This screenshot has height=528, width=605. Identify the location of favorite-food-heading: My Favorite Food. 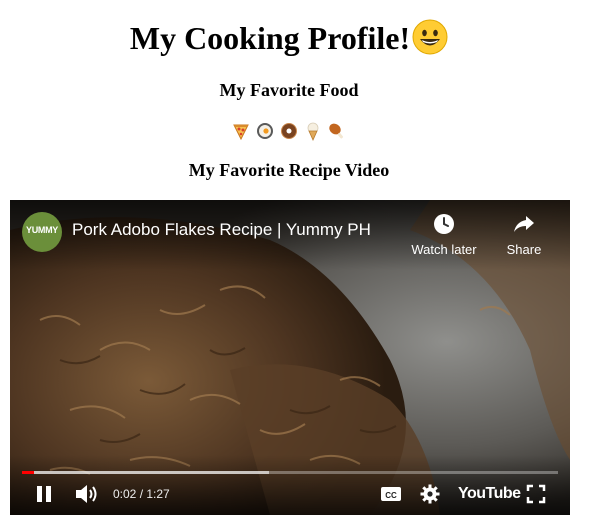
(289, 90).